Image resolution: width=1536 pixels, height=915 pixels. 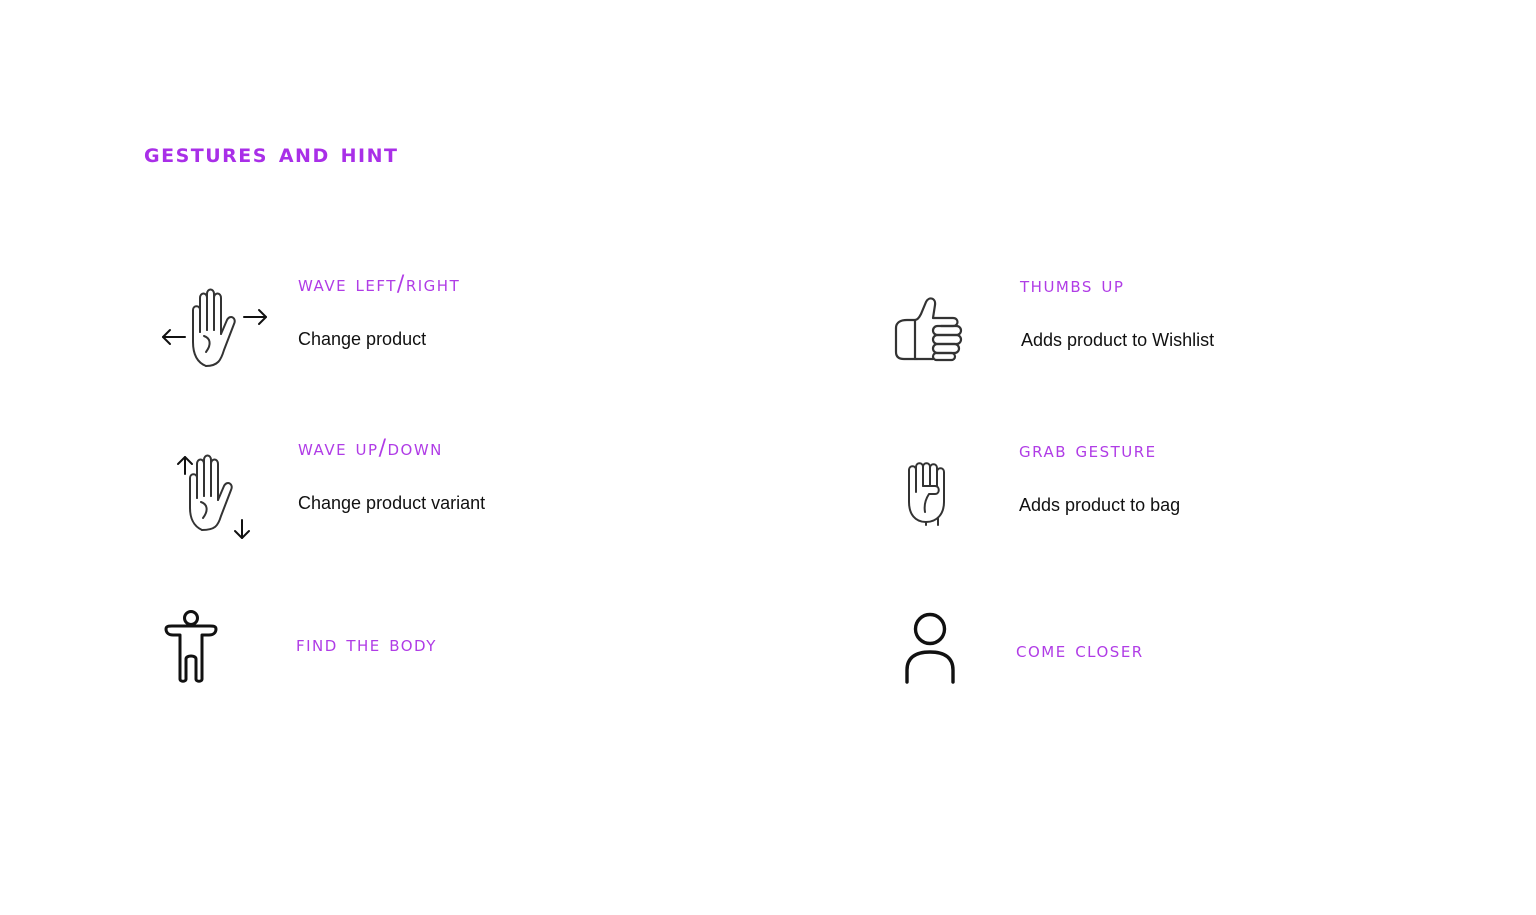 What do you see at coordinates (1080, 650) in the screenshot?
I see `gesture-title: Come closer` at bounding box center [1080, 650].